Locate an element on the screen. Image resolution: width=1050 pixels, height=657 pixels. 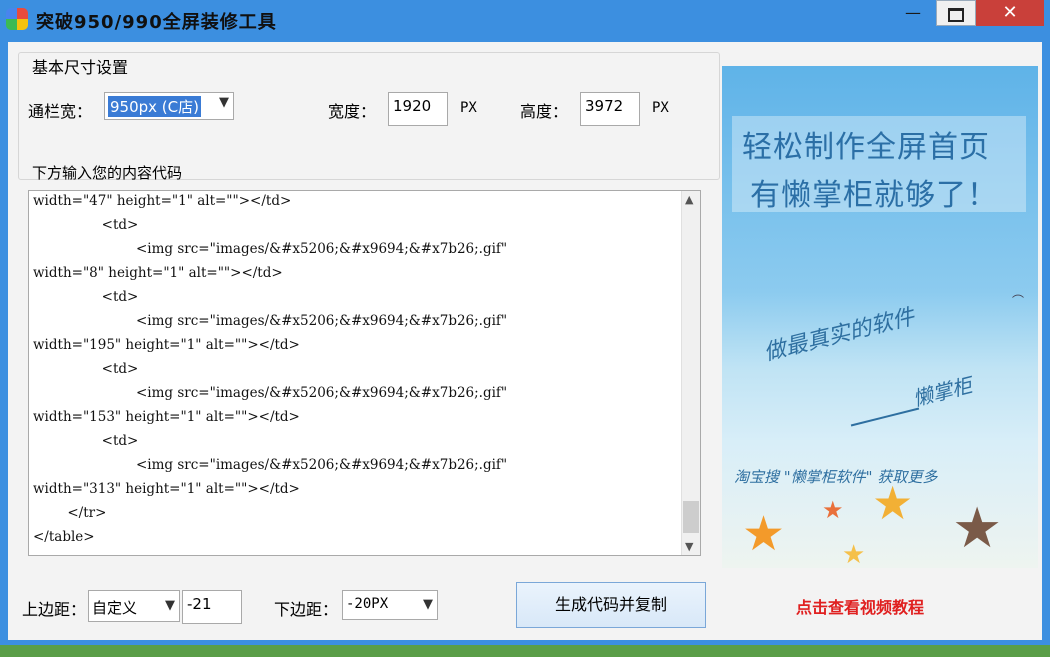
code-line: </table> is located at coordinates (64, 537).